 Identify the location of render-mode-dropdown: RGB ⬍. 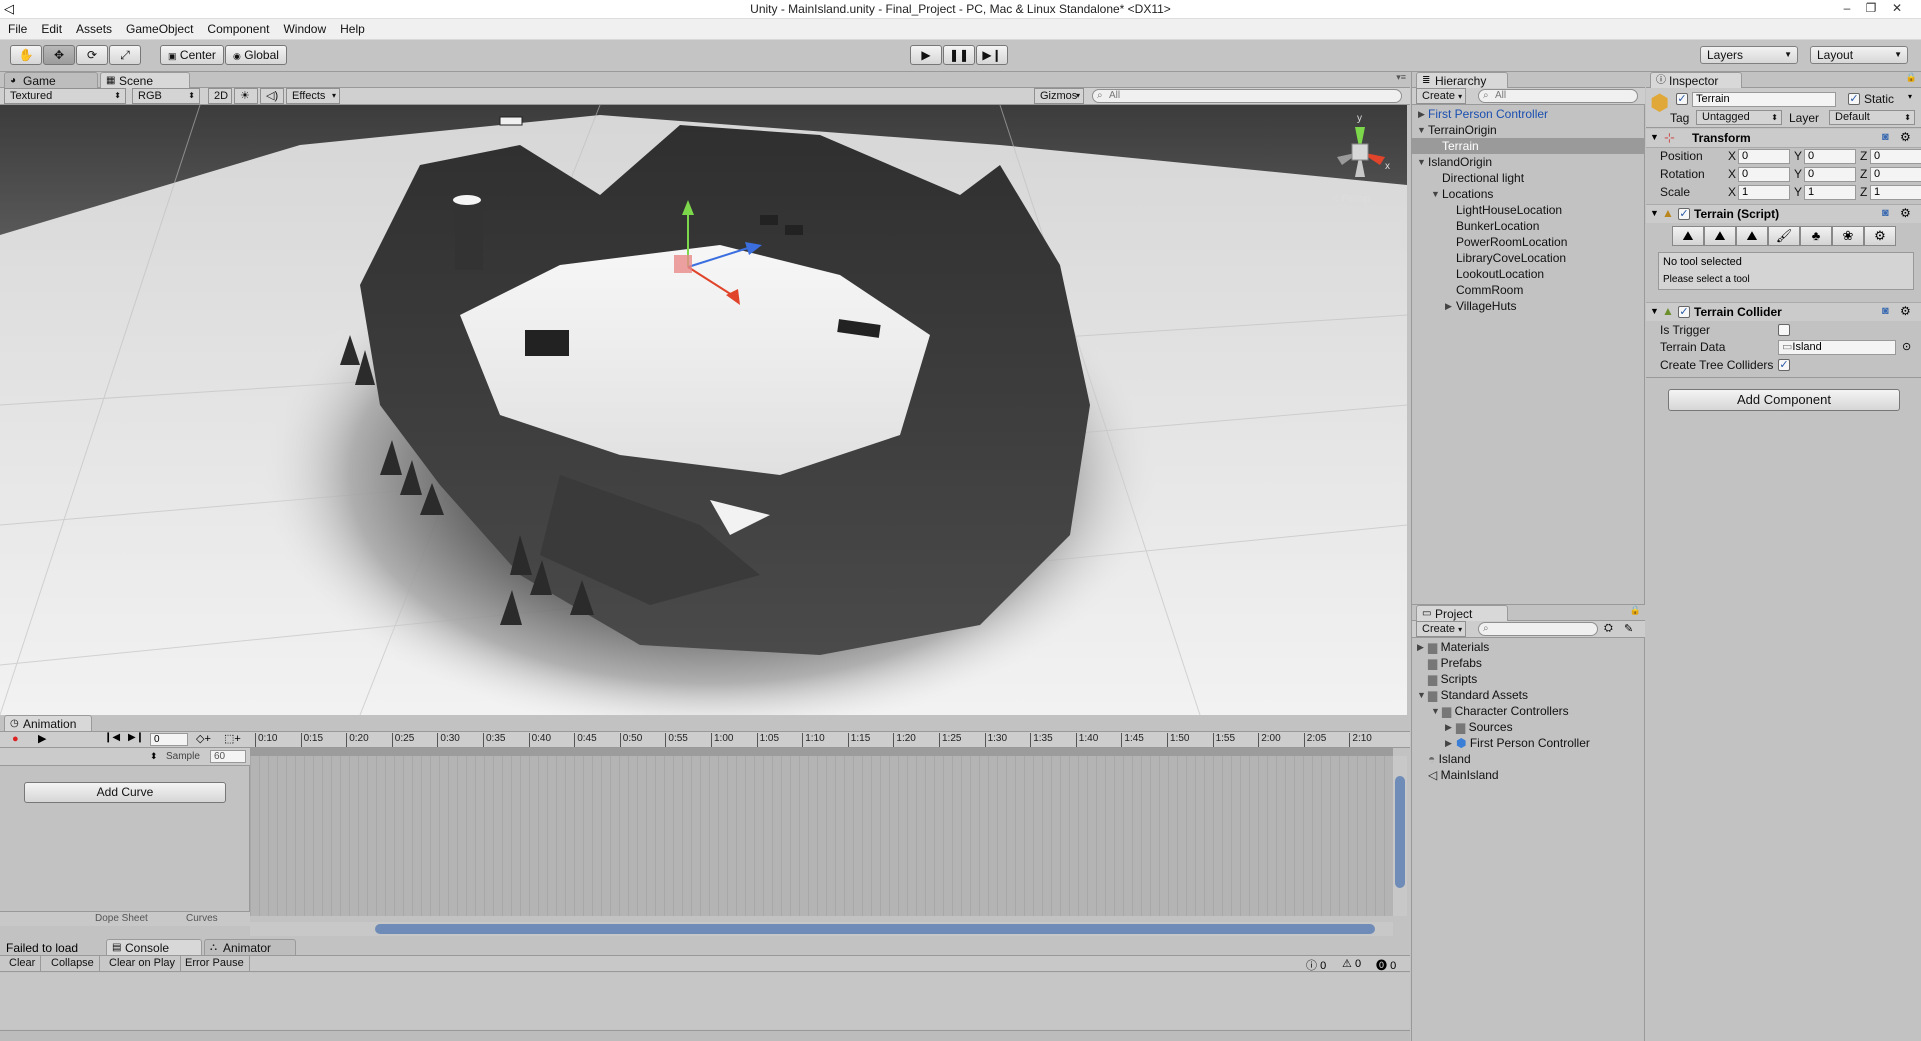
(166, 96).